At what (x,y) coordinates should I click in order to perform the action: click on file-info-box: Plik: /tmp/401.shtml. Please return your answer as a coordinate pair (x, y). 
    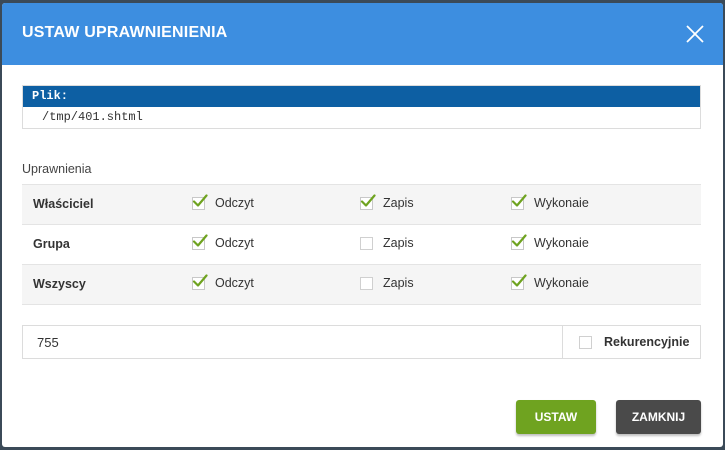
    Looking at the image, I should click on (361, 107).